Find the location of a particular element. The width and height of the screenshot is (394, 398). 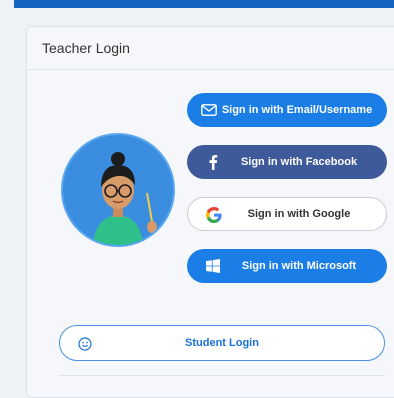

sign-in-microsoft-button: Sign in with Microsoft is located at coordinates (287, 266).